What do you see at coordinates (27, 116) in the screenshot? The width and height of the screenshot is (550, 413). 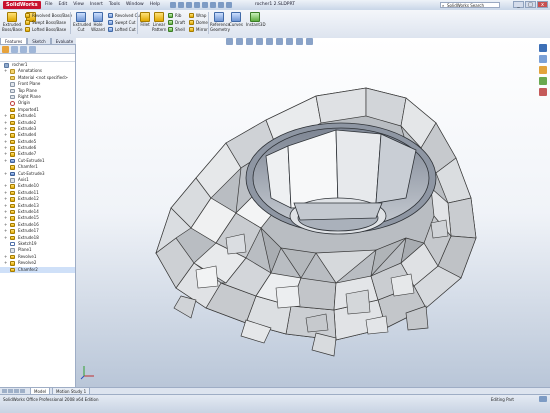 I see `feature-tree-item-label: Extrude1` at bounding box center [27, 116].